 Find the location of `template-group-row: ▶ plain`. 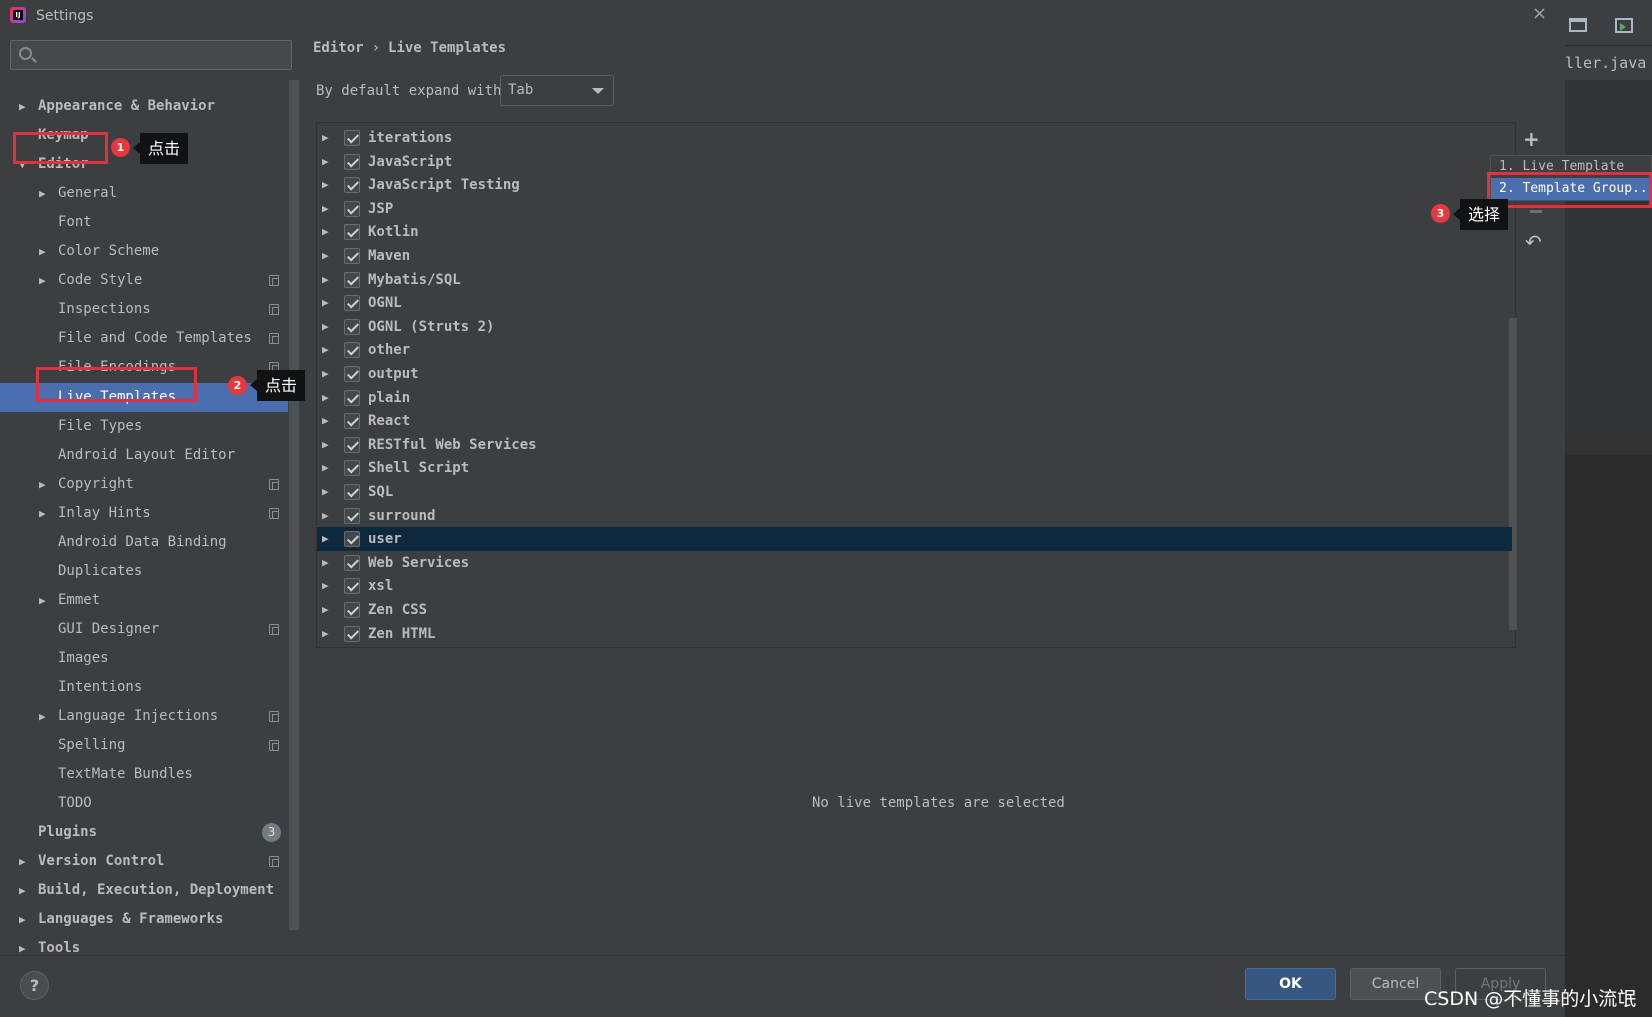

template-group-row: ▶ plain is located at coordinates (914, 398).